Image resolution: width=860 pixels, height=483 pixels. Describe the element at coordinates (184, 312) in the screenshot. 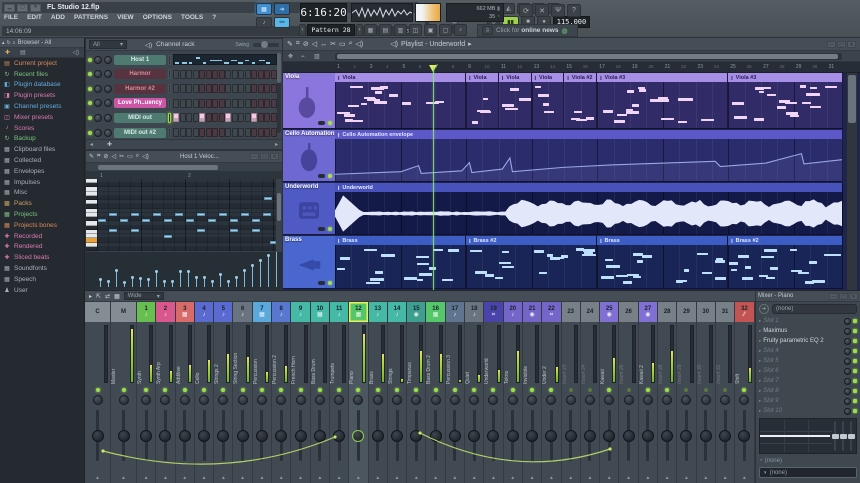

I see `strip-header: 3 ▦` at that location.